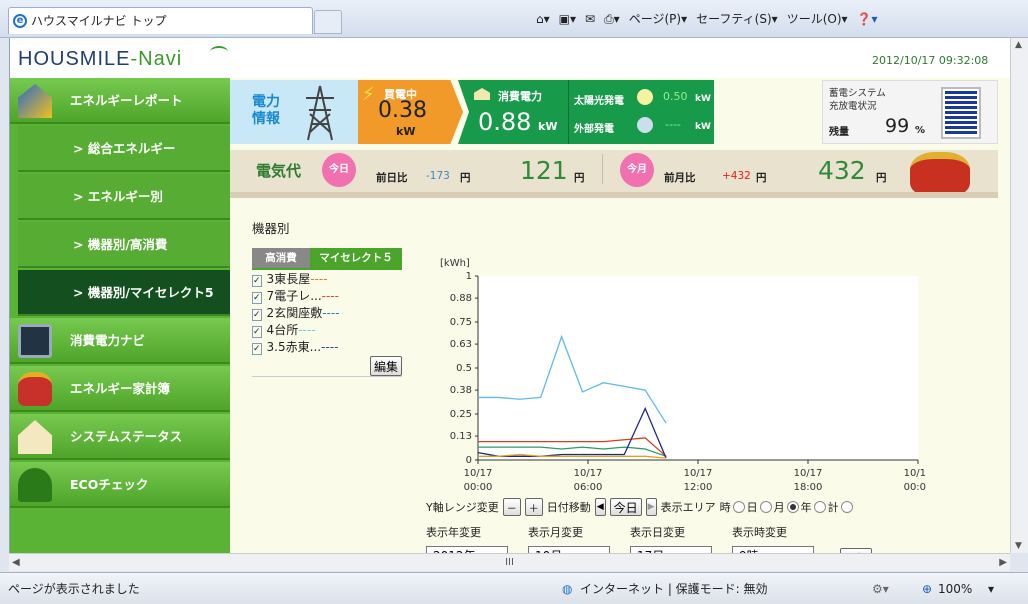  What do you see at coordinates (594, 129) in the screenshot?
I see `external-gen-label: 外部発電` at bounding box center [594, 129].